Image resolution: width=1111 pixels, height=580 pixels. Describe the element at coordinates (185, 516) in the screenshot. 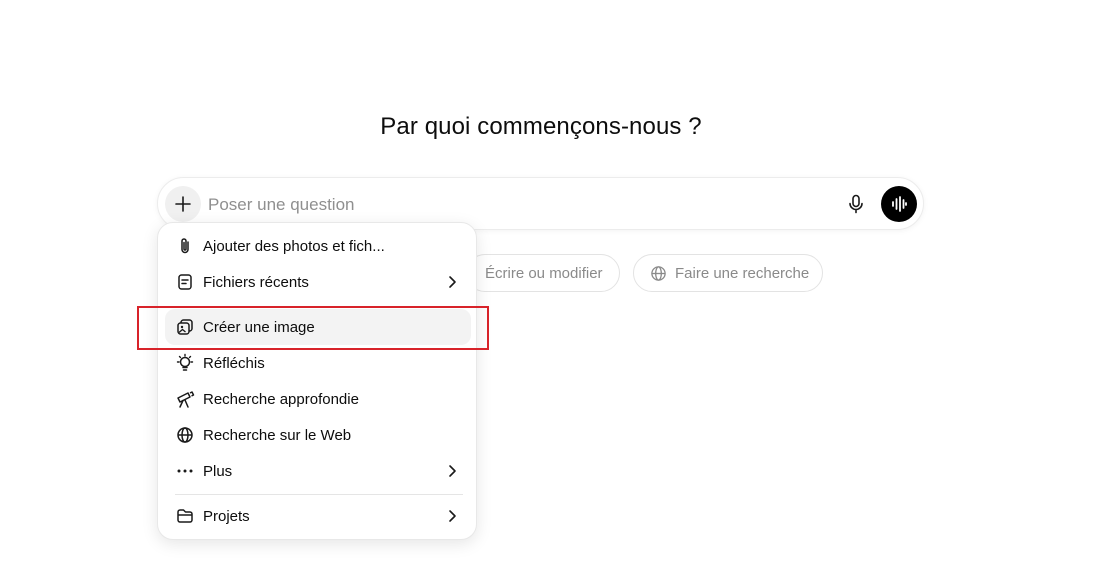

I see `folder-icon` at that location.